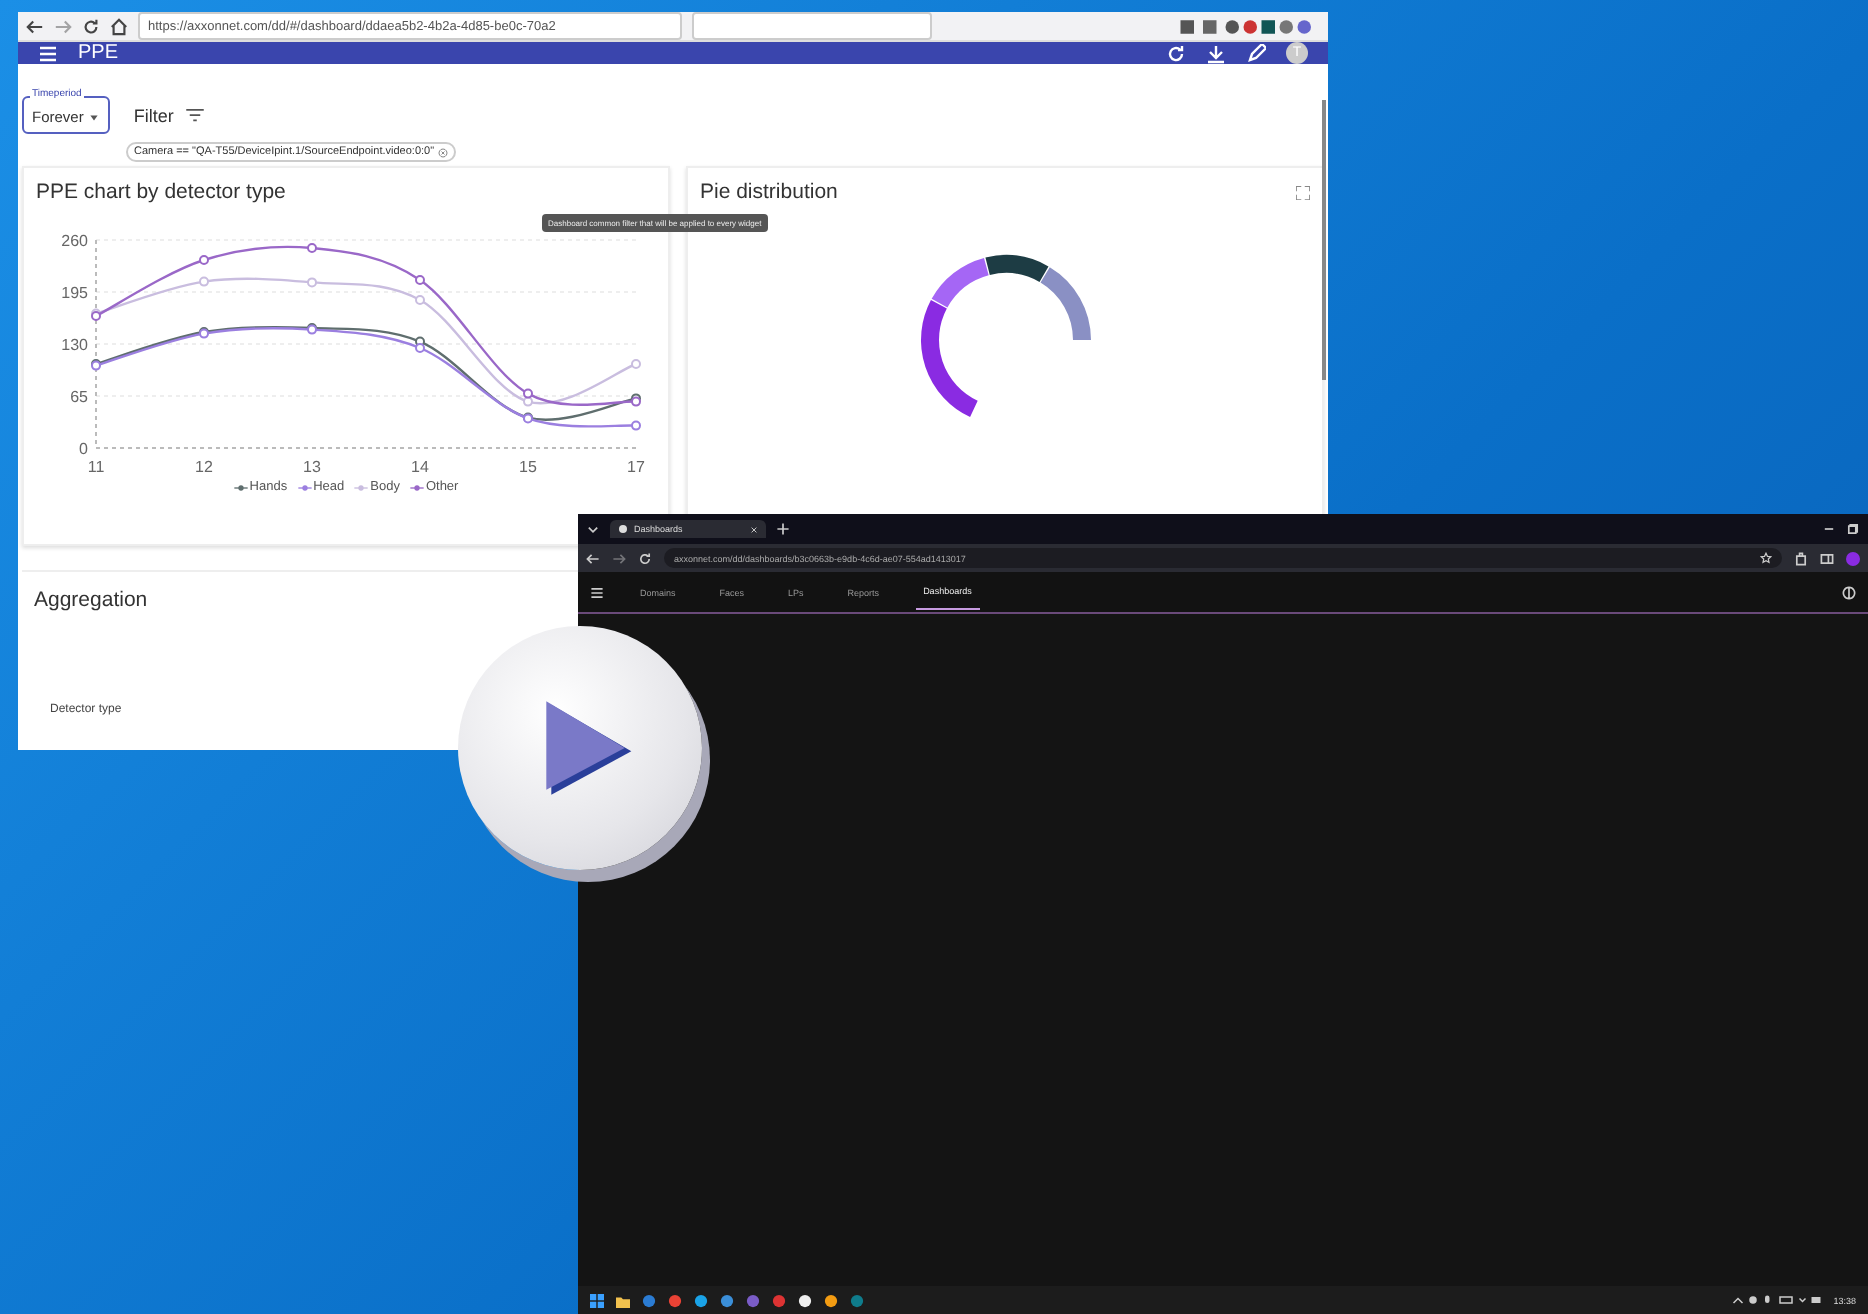 Image resolution: width=1868 pixels, height=1314 pixels. Describe the element at coordinates (528, 467) in the screenshot. I see `x-tick-label: 15` at that location.